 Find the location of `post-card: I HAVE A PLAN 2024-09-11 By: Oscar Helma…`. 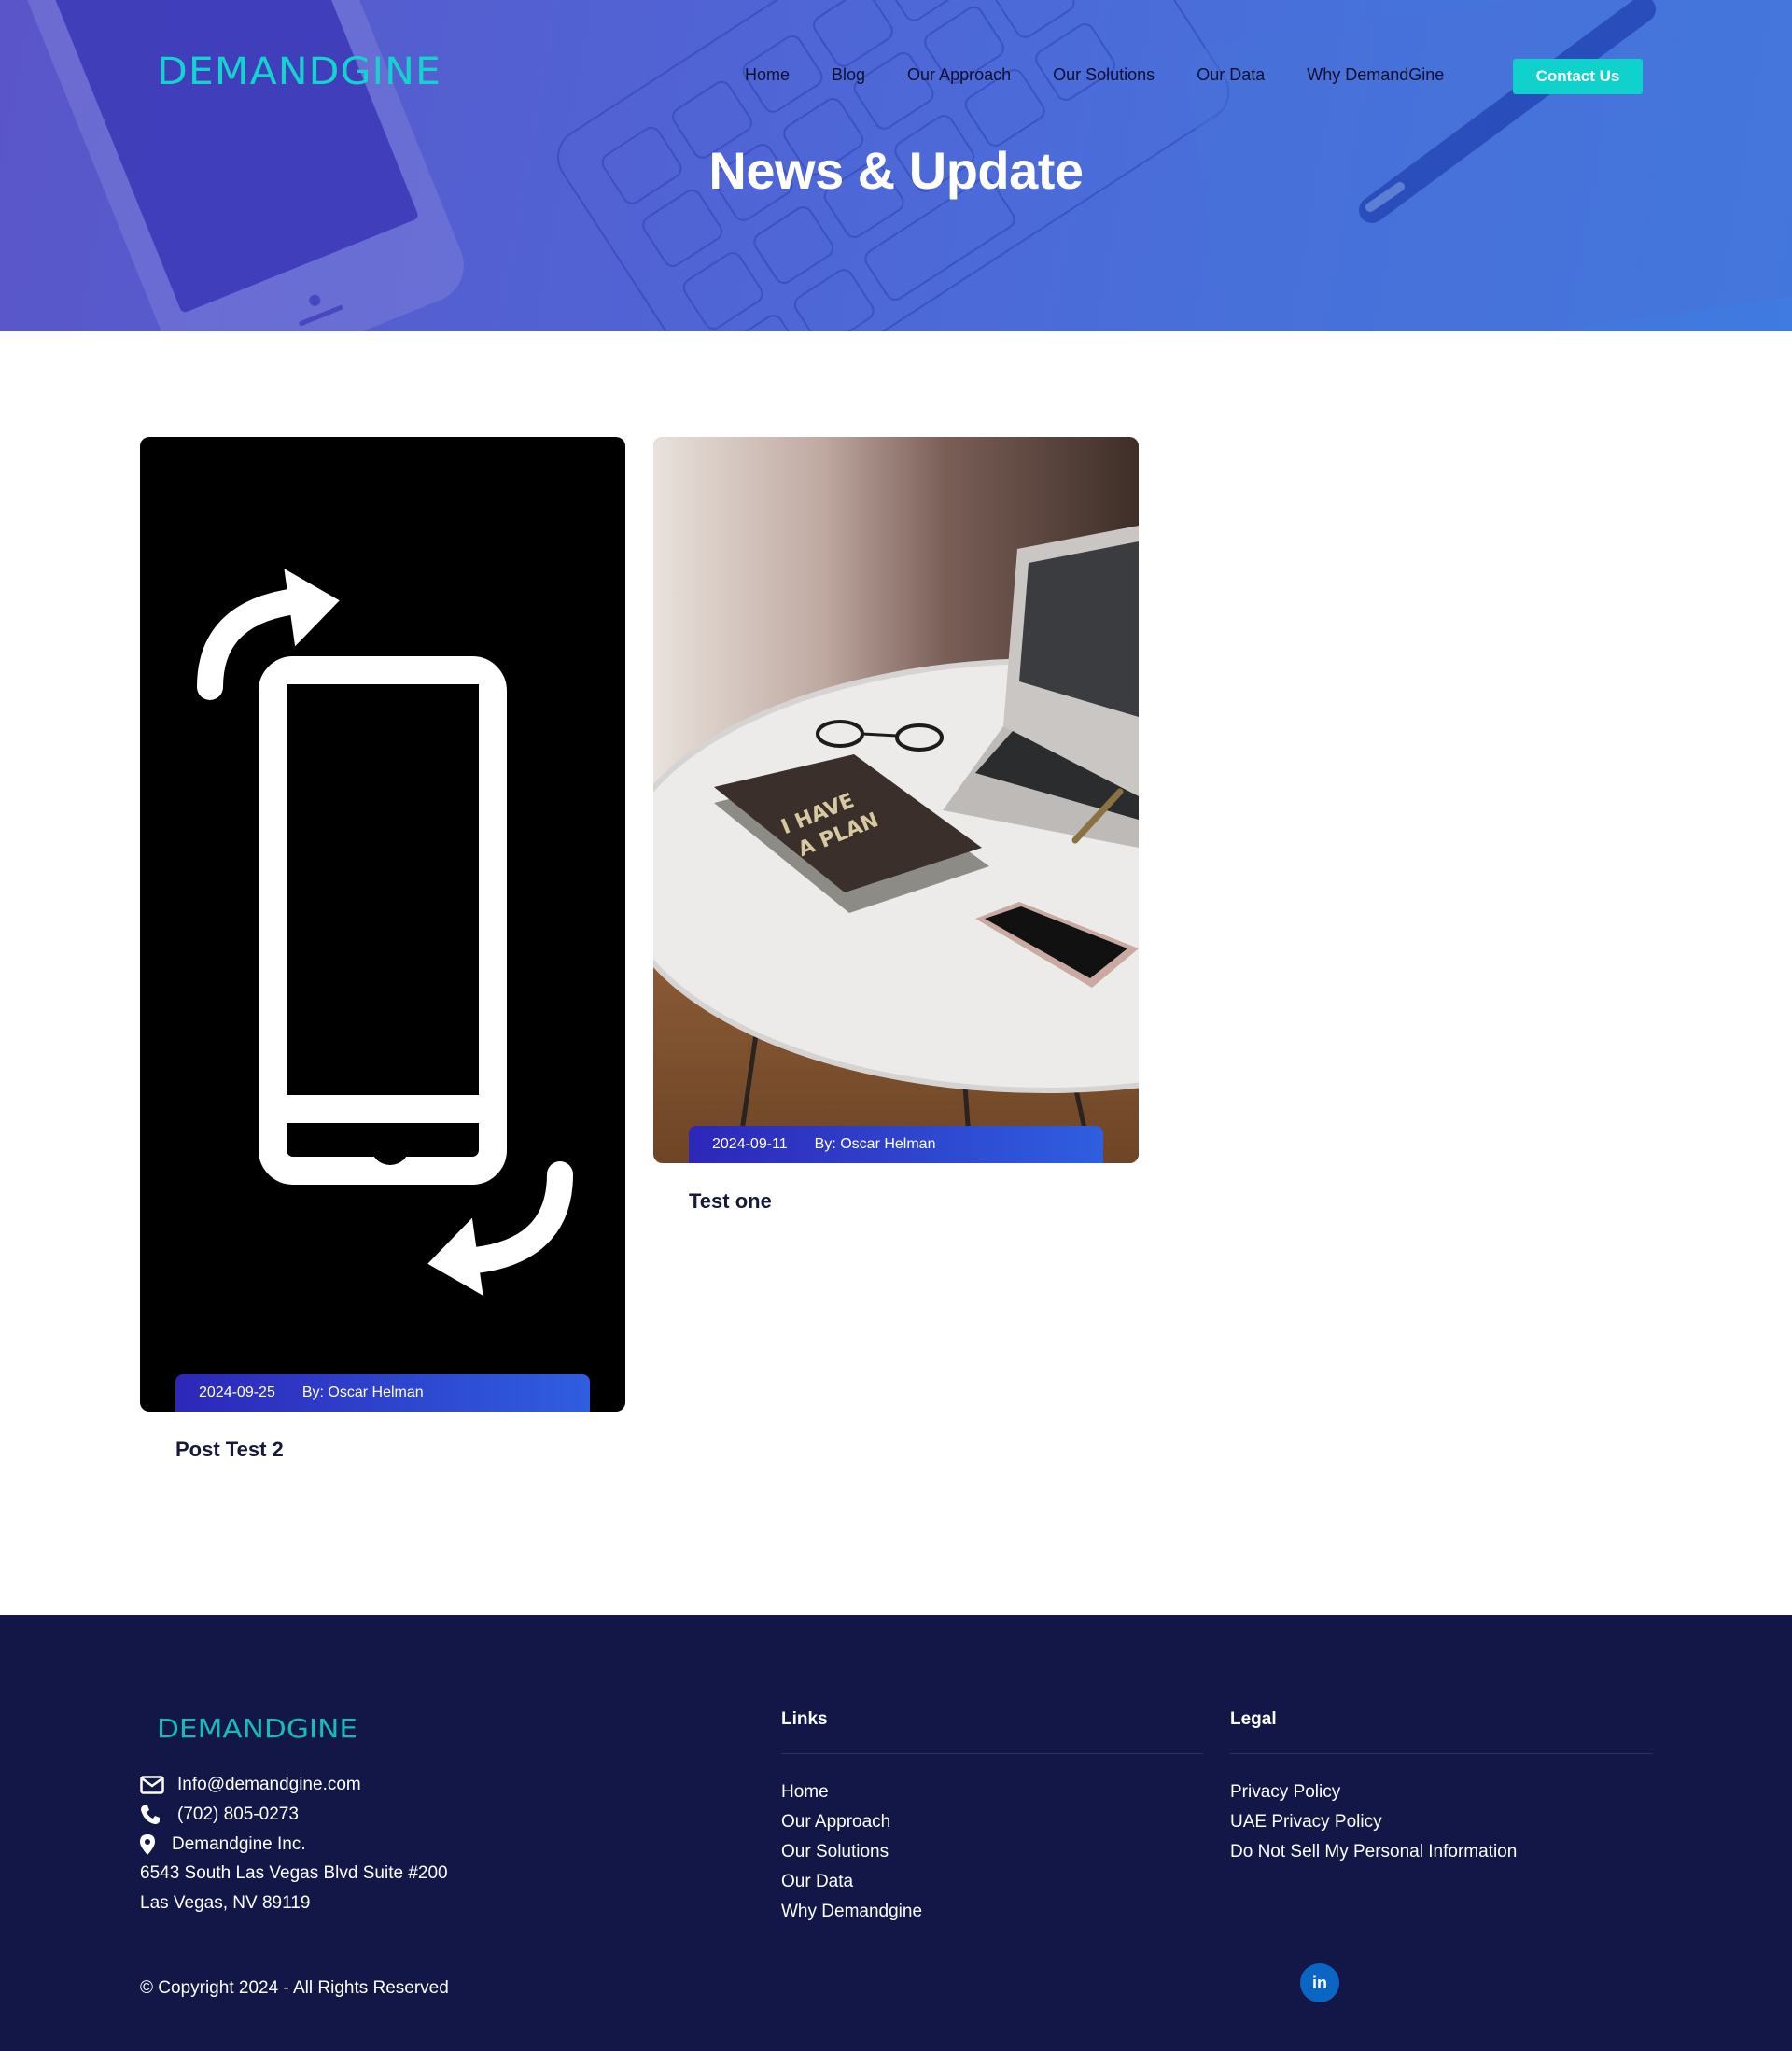

post-card: I HAVE A PLAN 2024-09-11 By: Oscar Helma… is located at coordinates (896, 833).